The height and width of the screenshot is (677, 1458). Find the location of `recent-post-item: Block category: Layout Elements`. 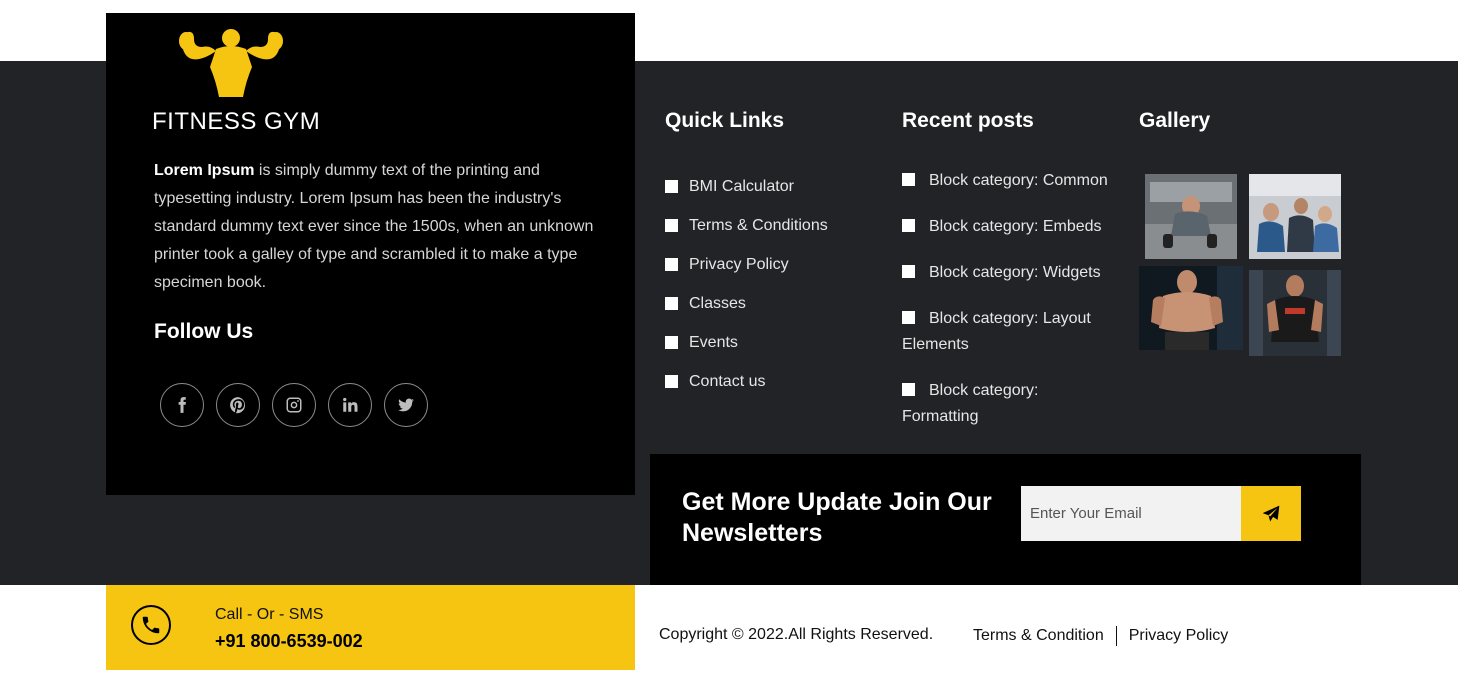

recent-post-item: Block category: Layout Elements is located at coordinates (1009, 332).